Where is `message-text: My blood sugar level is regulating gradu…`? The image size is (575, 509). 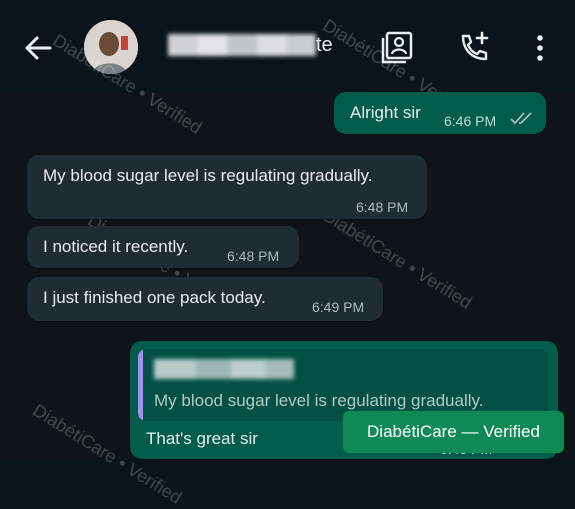
message-text: My blood sugar level is regulating gradu… is located at coordinates (208, 175).